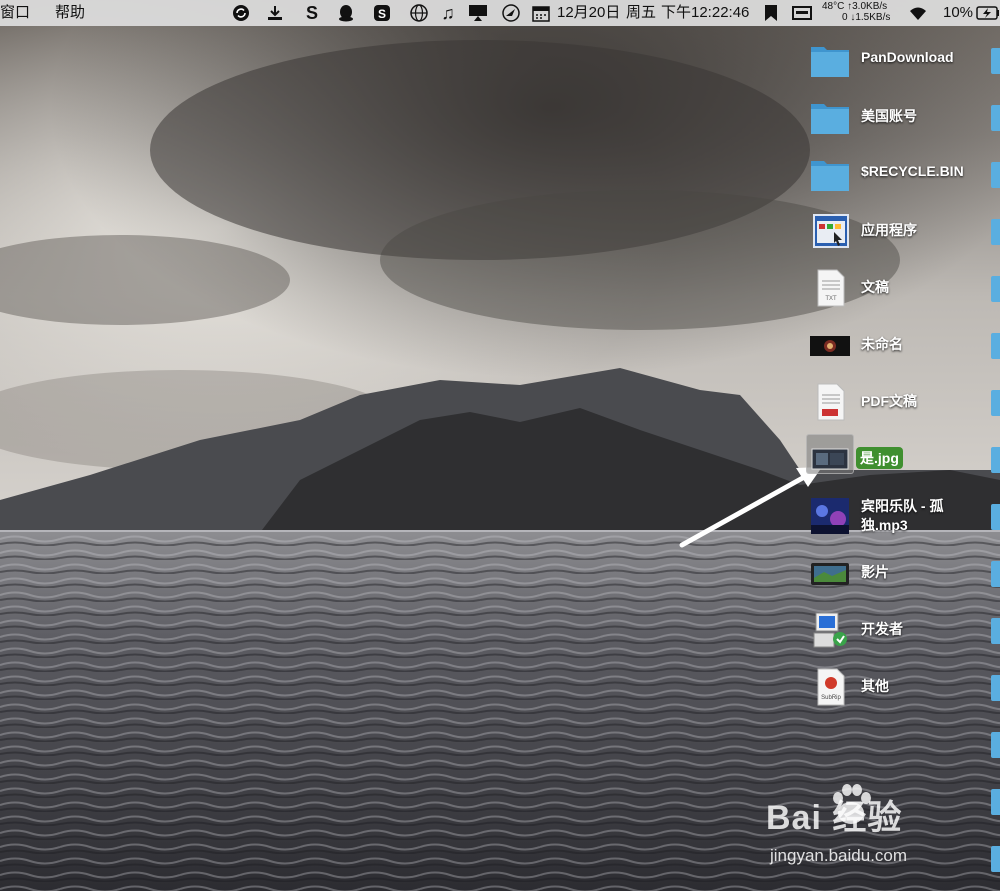 The width and height of the screenshot is (1000, 891). Describe the element at coordinates (879, 458) in the screenshot. I see `desktop-item-label: 是.jpg` at that location.